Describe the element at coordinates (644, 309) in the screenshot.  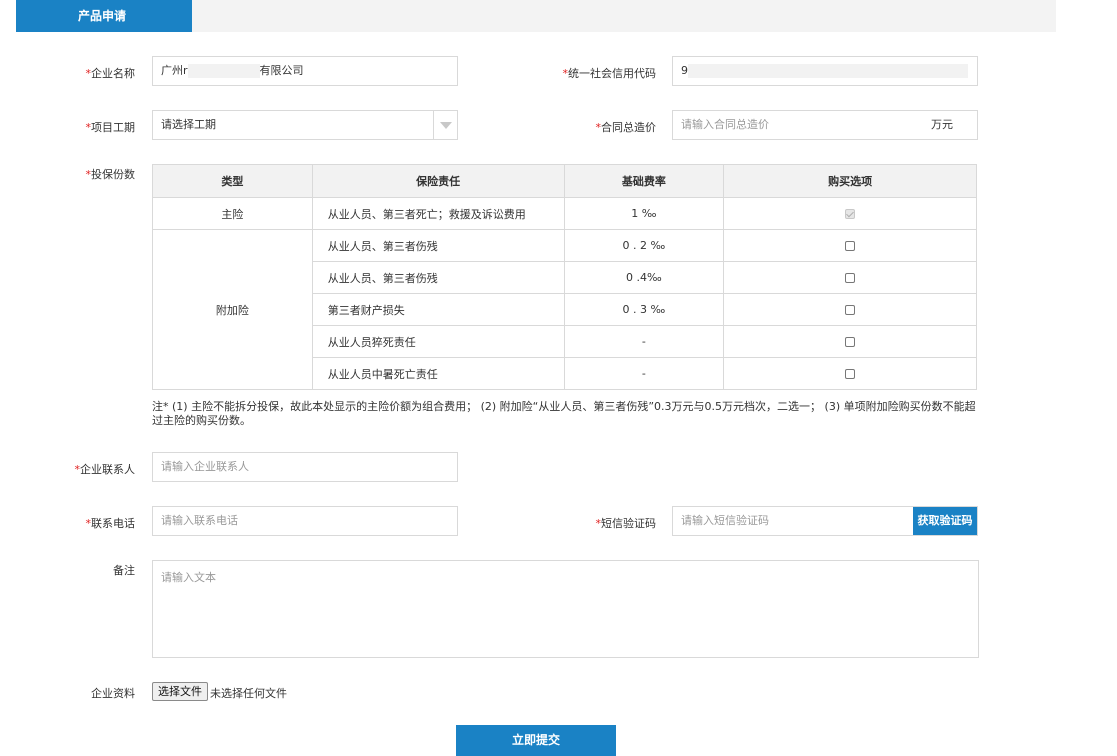
I see `rate-cell: 0 . 3 ‰` at that location.